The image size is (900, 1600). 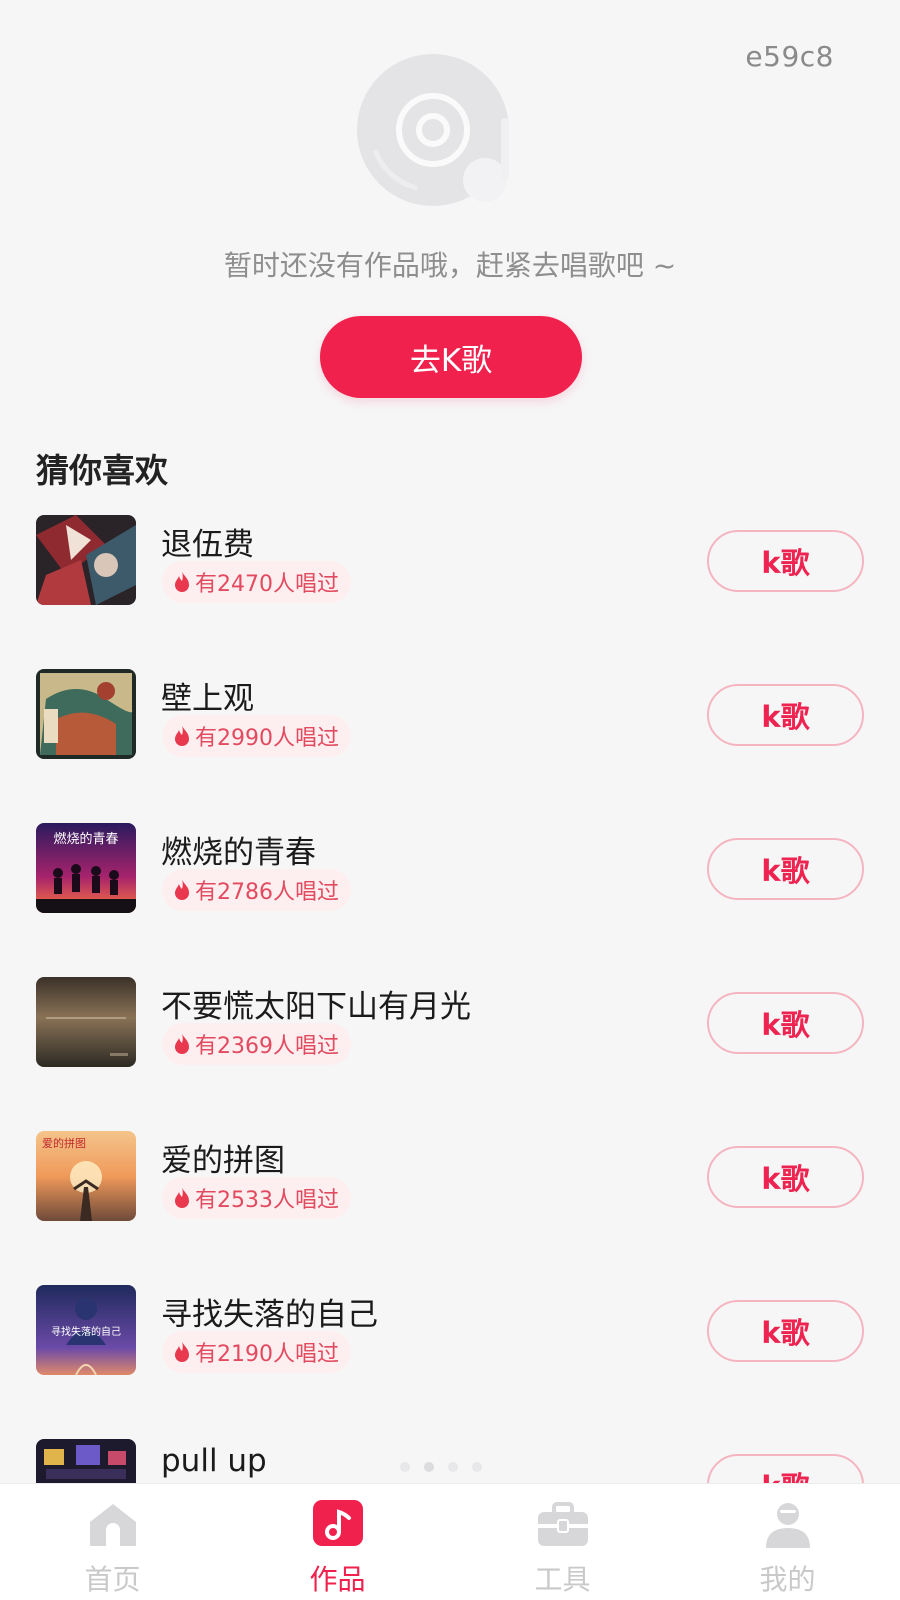 I want to click on tab-tools: 工具, so click(x=562, y=1542).